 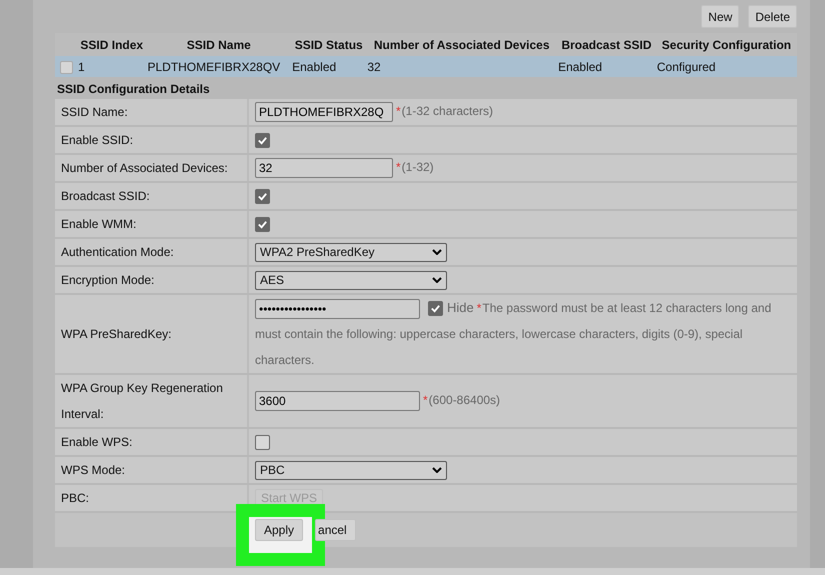 What do you see at coordinates (105, 196) in the screenshot?
I see `field-label: Broadcast SSID:` at bounding box center [105, 196].